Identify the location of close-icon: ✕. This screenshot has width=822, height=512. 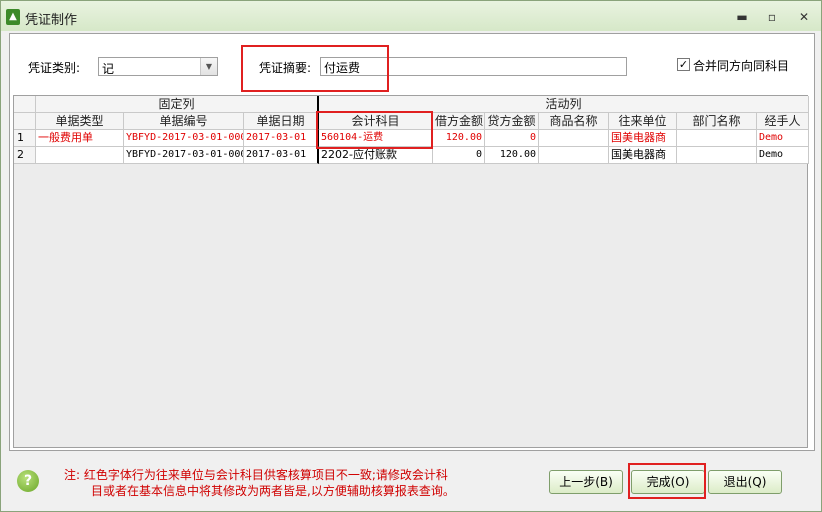
(804, 17).